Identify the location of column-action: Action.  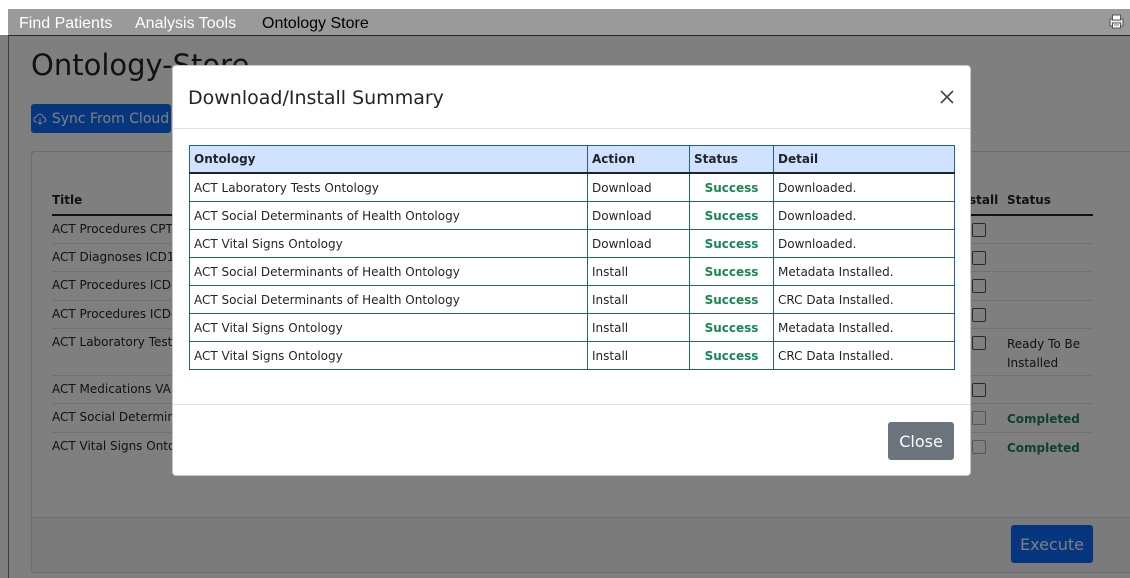
(638, 159).